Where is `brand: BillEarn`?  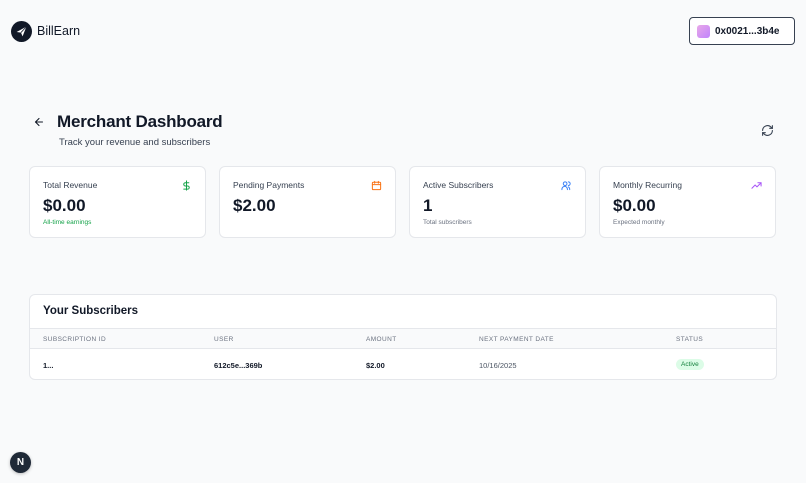 brand: BillEarn is located at coordinates (46, 31).